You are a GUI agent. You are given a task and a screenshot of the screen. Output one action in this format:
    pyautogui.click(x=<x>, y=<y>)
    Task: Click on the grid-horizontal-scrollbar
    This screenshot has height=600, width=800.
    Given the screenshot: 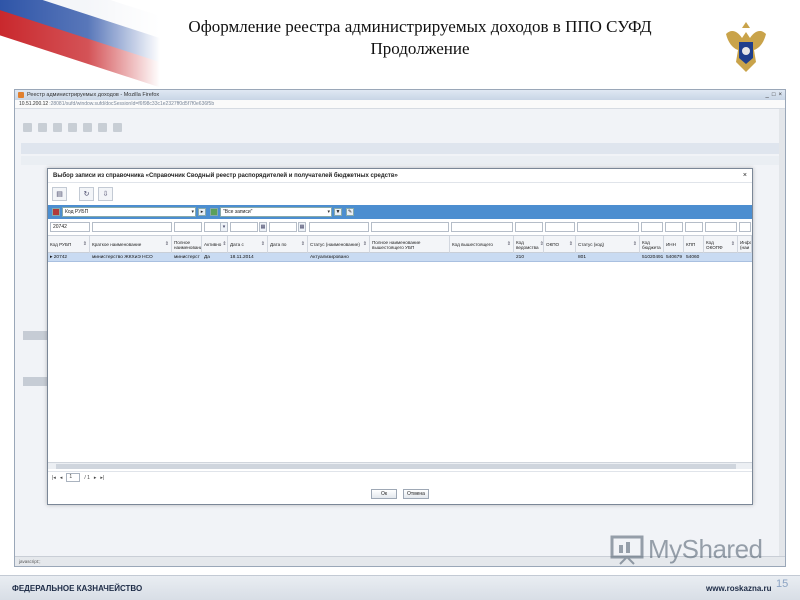 What is the action you would take?
    pyautogui.click(x=400, y=465)
    